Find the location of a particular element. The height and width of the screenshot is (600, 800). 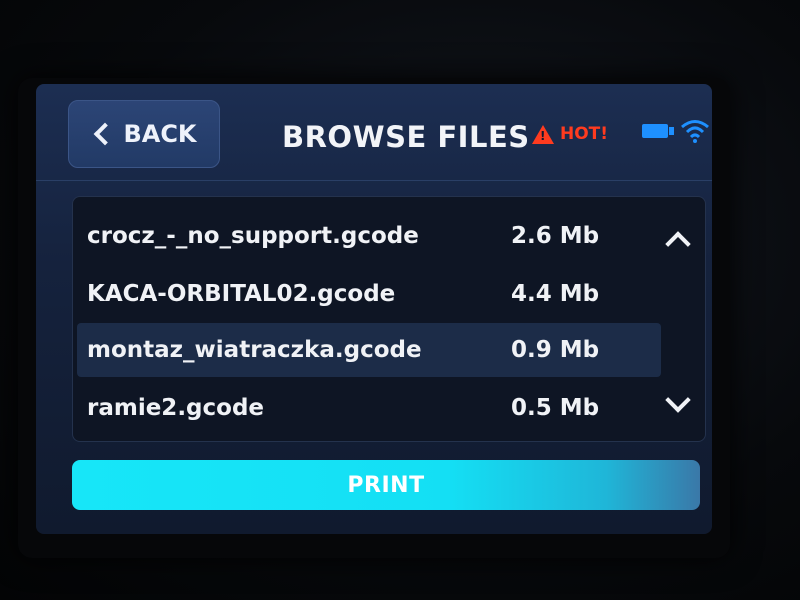

file-row: ramie2.gcode 0.5 Mb is located at coordinates (369, 408).